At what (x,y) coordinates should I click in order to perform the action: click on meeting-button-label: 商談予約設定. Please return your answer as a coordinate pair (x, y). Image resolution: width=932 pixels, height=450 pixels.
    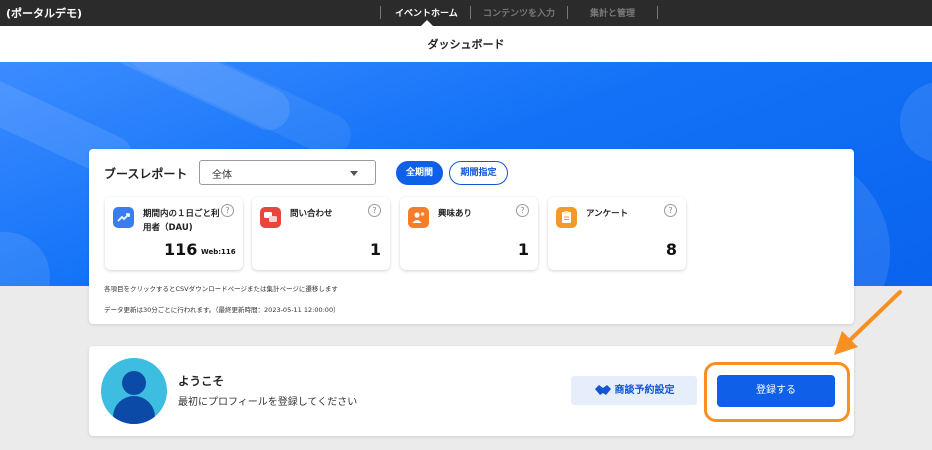
    Looking at the image, I should click on (644, 390).